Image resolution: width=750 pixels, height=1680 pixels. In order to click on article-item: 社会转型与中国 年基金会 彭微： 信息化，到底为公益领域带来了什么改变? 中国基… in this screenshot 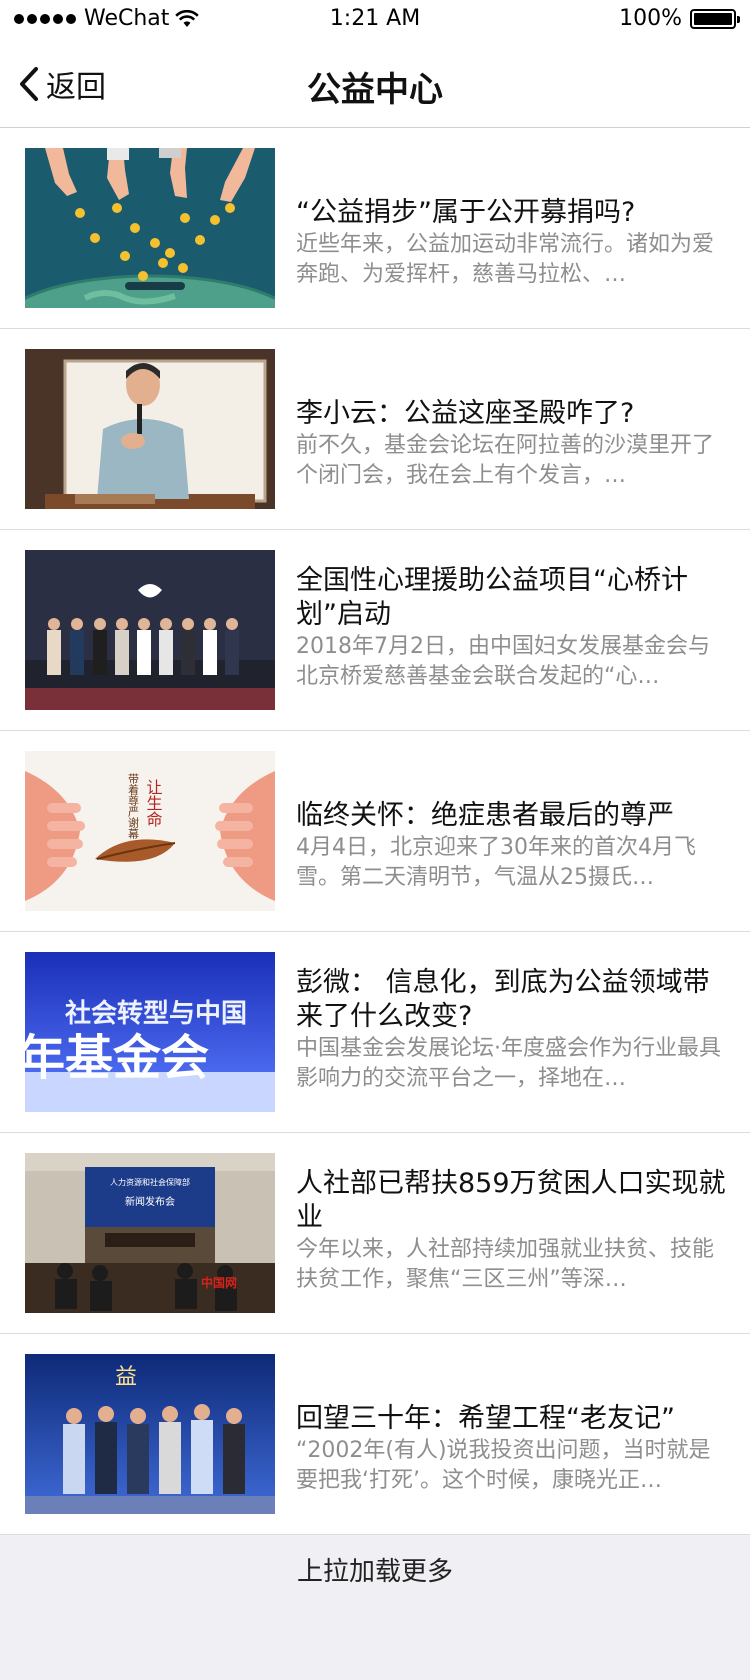, I will do `click(375, 1032)`.